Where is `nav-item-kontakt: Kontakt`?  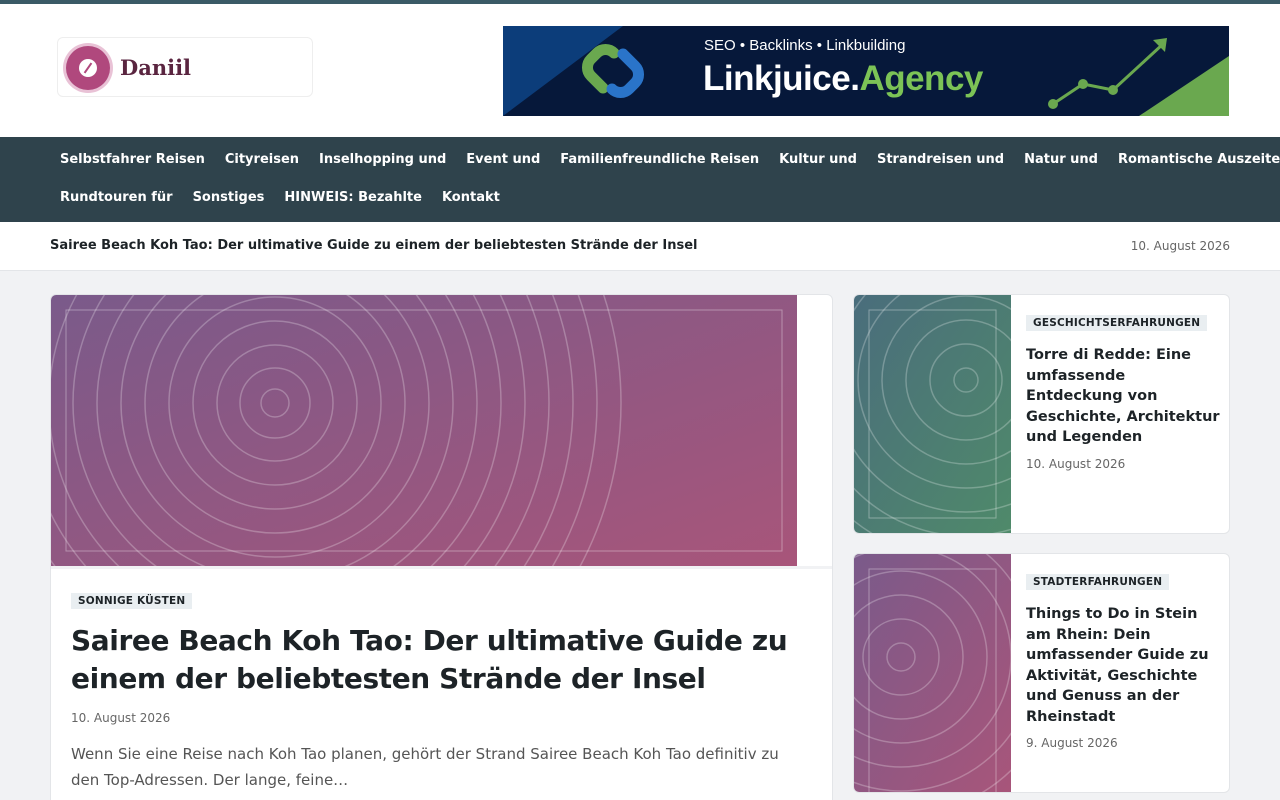 nav-item-kontakt: Kontakt is located at coordinates (471, 198).